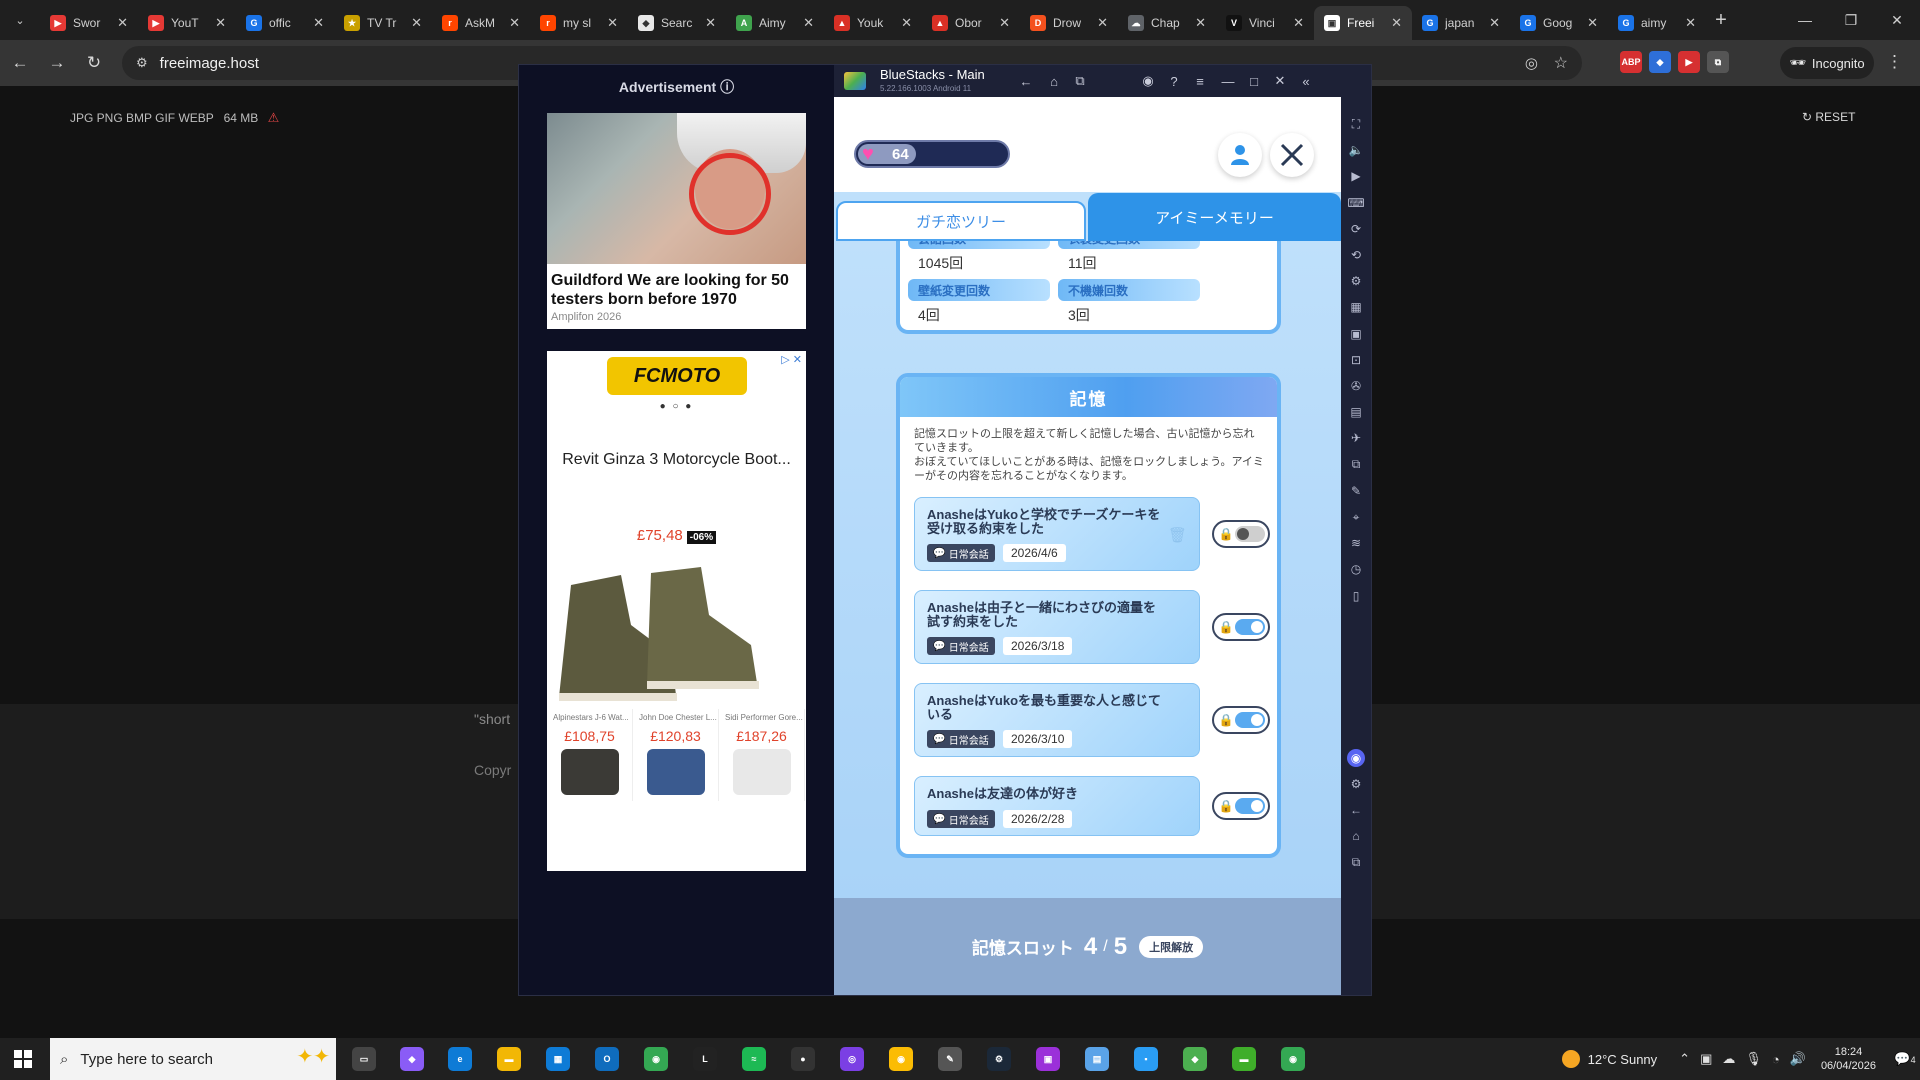  What do you see at coordinates (1356, 438) in the screenshot?
I see `airplane-icon: ✈` at bounding box center [1356, 438].